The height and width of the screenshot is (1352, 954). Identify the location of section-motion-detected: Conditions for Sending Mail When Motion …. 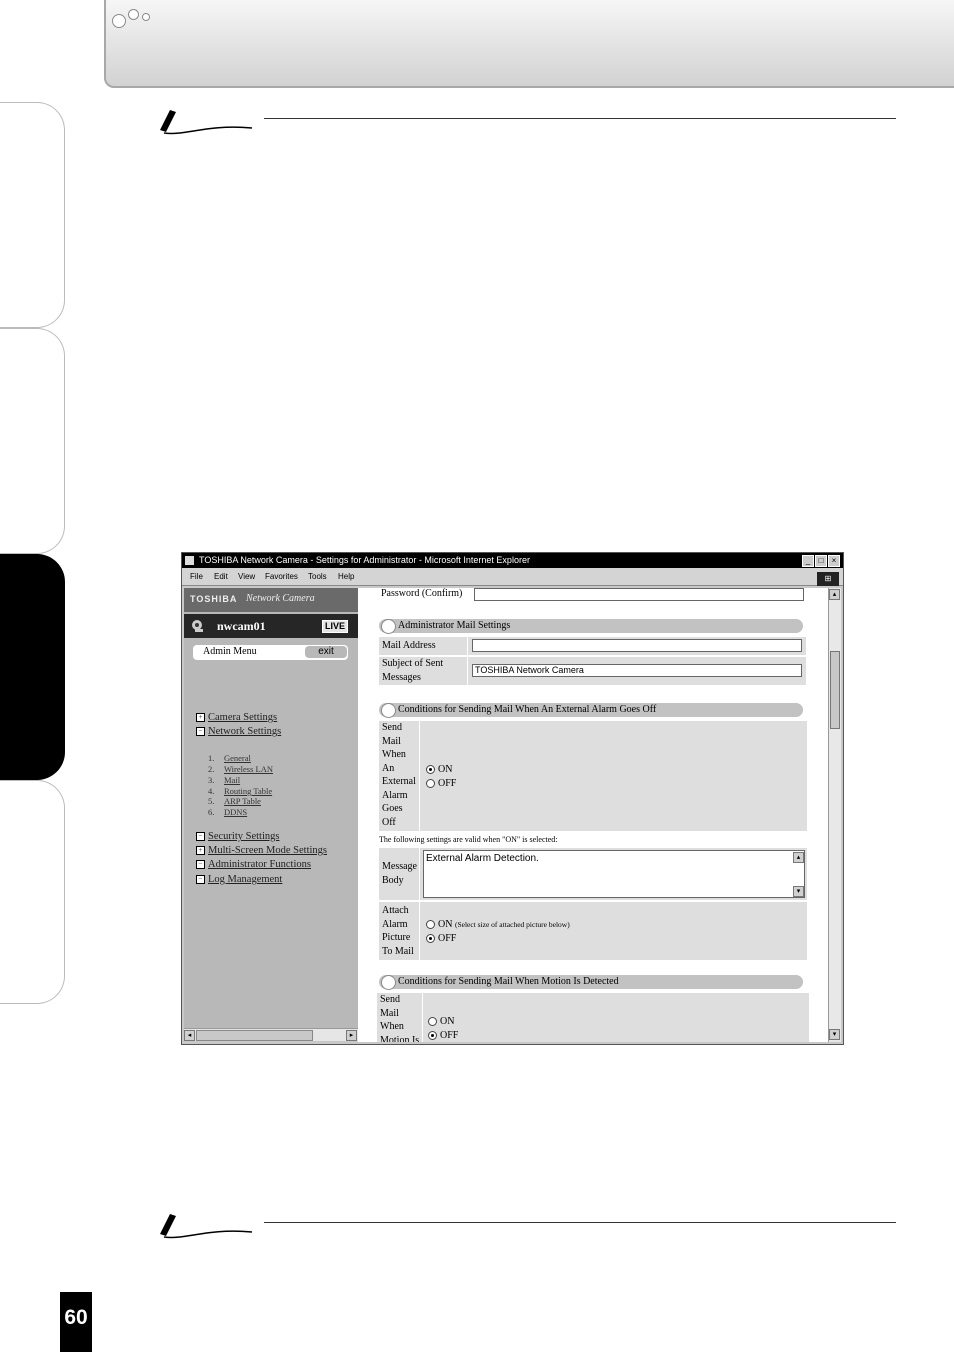
(591, 982).